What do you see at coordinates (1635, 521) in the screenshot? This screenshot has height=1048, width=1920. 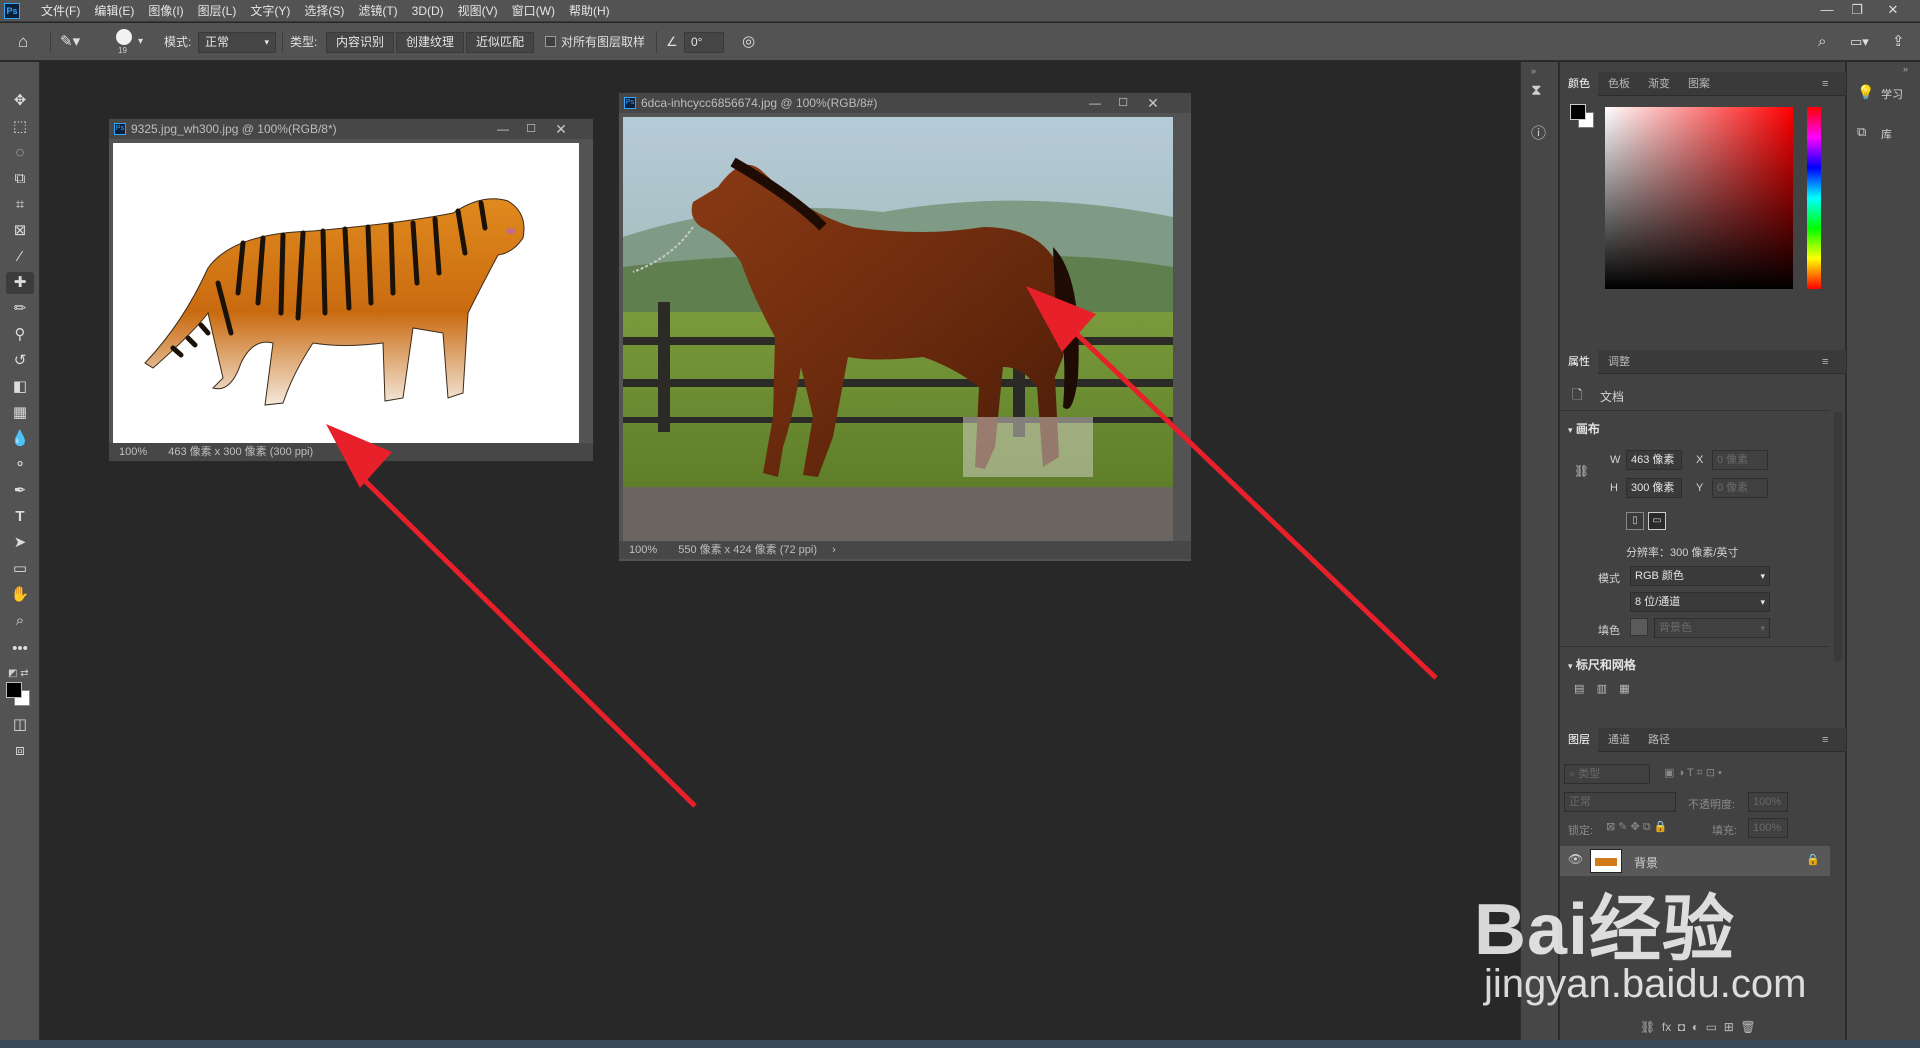 I see `portrait-icon: ▯` at bounding box center [1635, 521].